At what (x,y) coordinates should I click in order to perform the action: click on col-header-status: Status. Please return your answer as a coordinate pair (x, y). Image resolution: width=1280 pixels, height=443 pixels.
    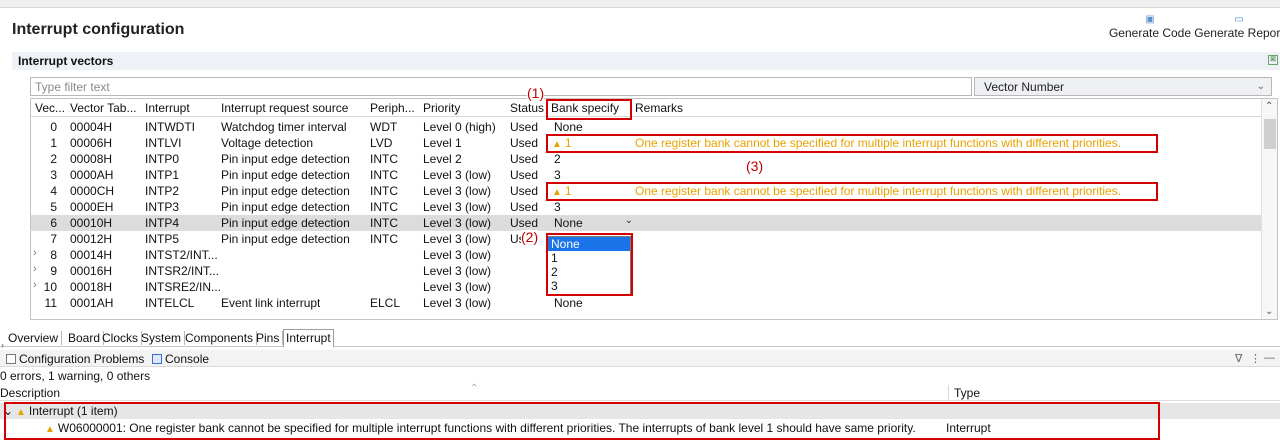
    Looking at the image, I should click on (527, 108).